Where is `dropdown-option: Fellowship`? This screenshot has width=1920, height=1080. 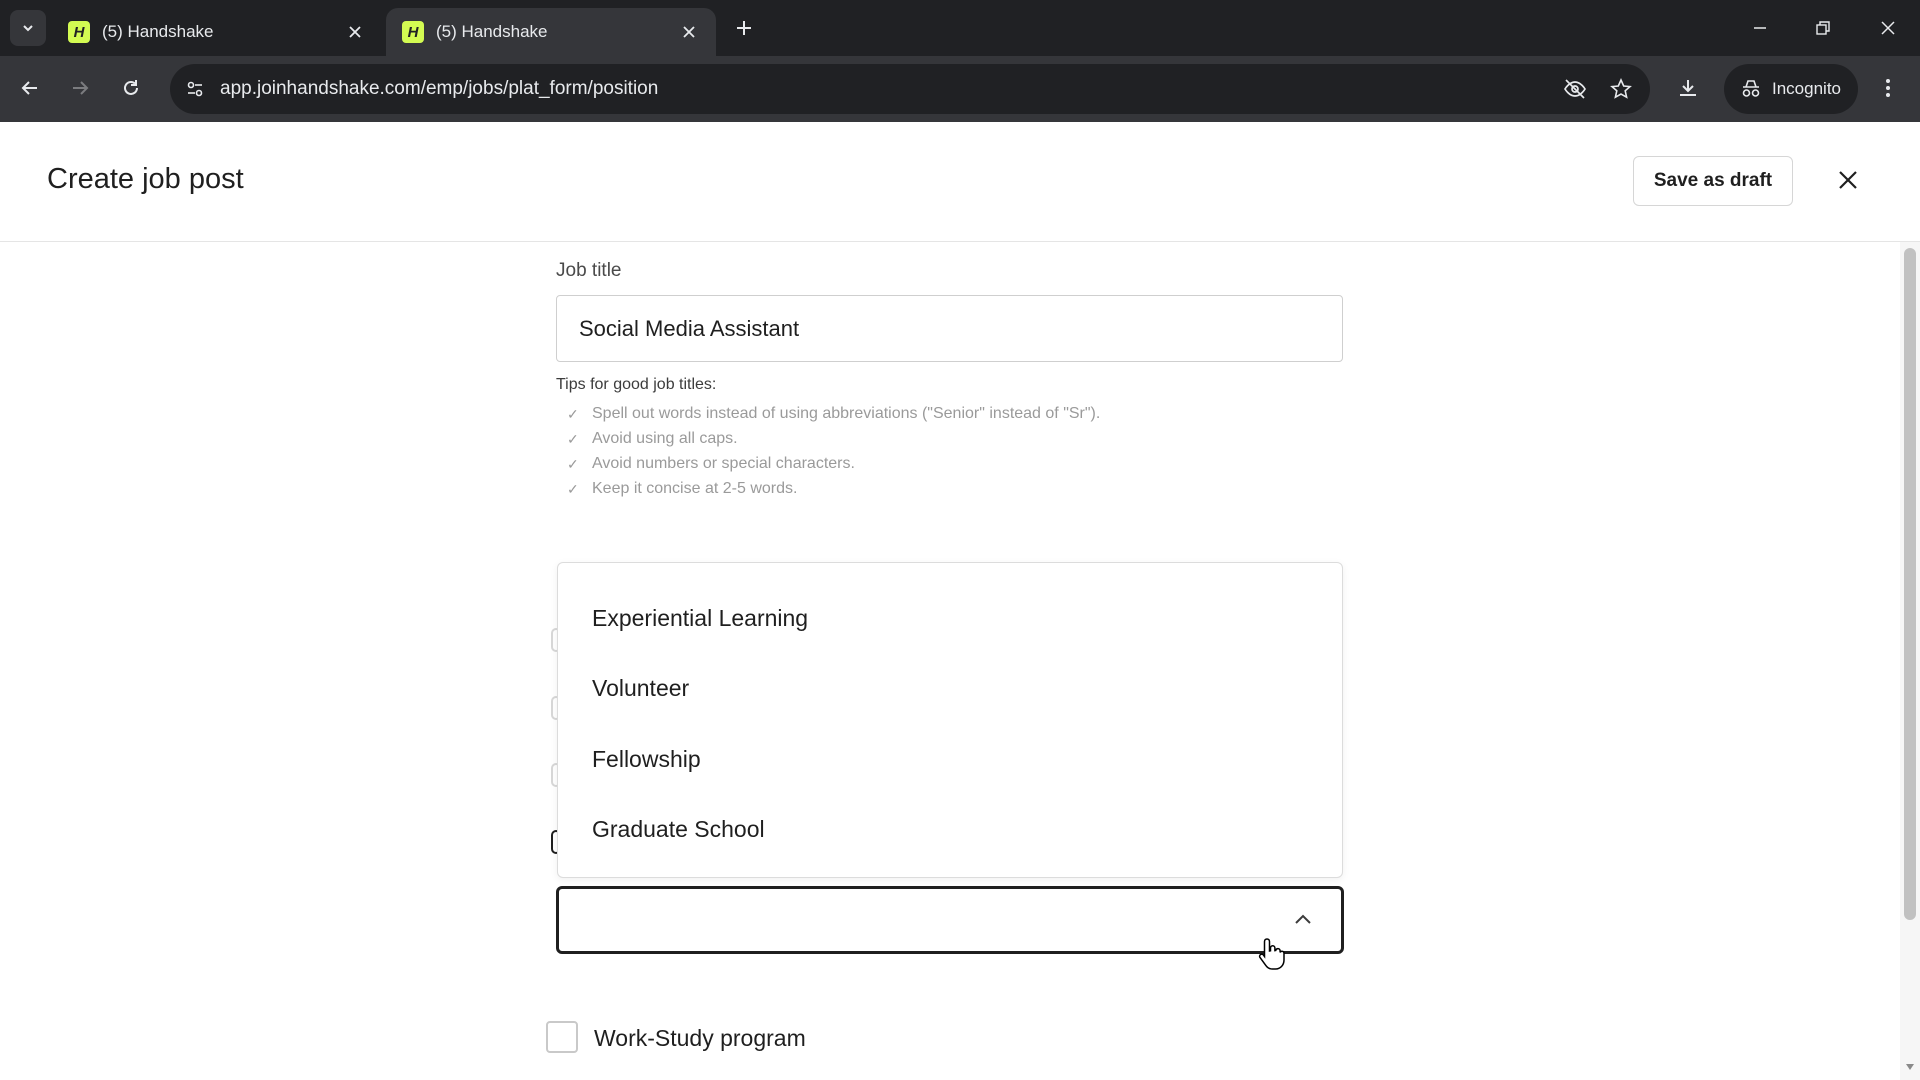
dropdown-option: Fellowship is located at coordinates (646, 759).